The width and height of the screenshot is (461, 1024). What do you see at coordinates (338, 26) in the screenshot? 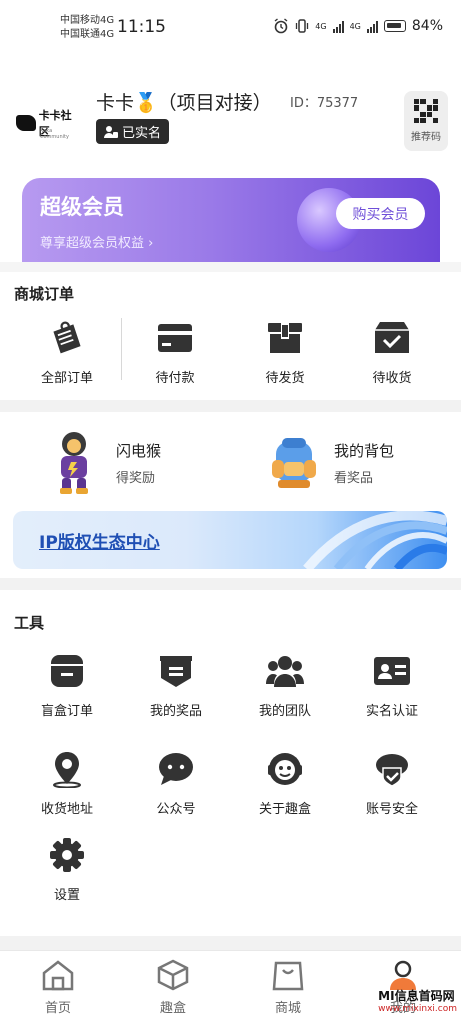
I see `signal-1-icon` at bounding box center [338, 26].